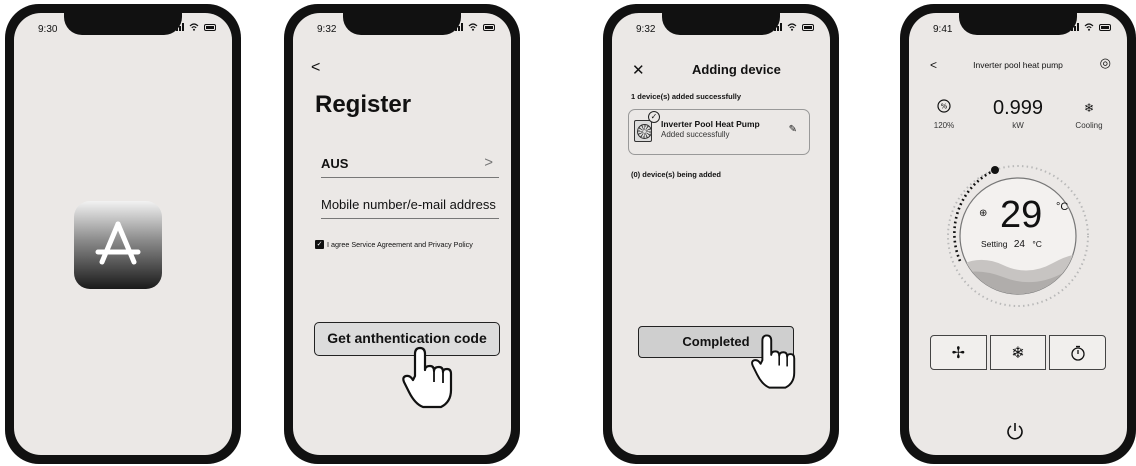  Describe the element at coordinates (363, 104) in the screenshot. I see `page-title: Register` at that location.